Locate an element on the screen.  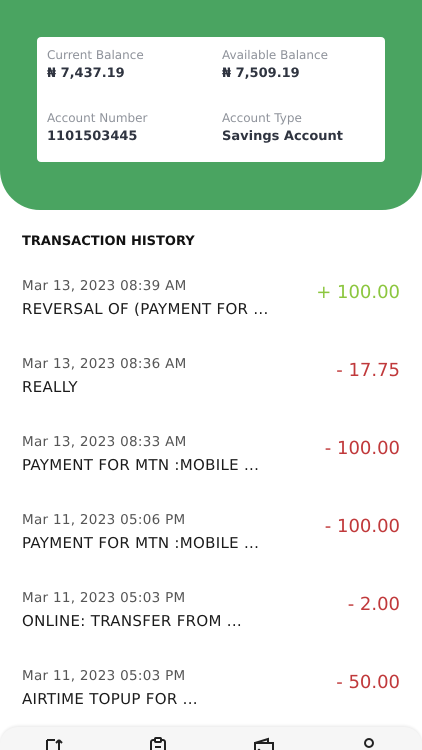
field-value: 1101503445 is located at coordinates (92, 136).